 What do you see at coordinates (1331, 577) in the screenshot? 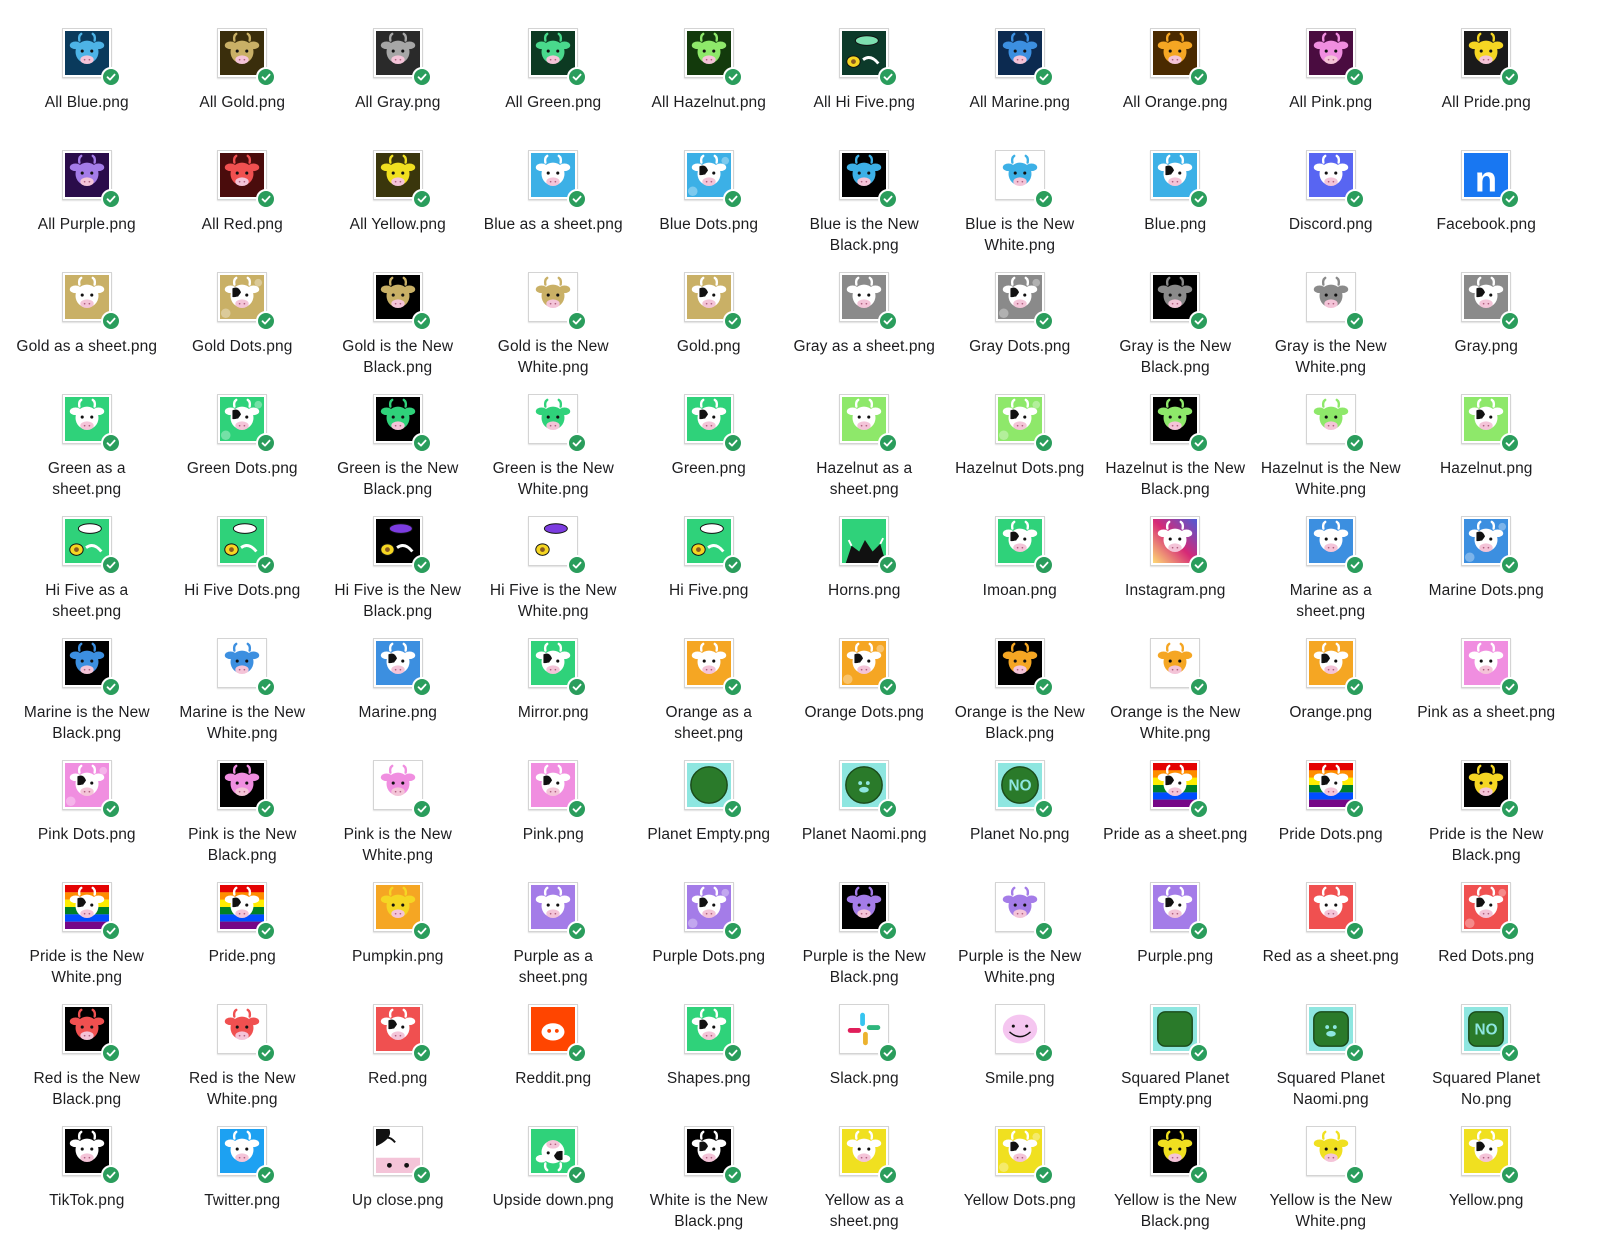
I see `file-item-marine-as-a-sheet: Marine as a sheet.png` at bounding box center [1331, 577].